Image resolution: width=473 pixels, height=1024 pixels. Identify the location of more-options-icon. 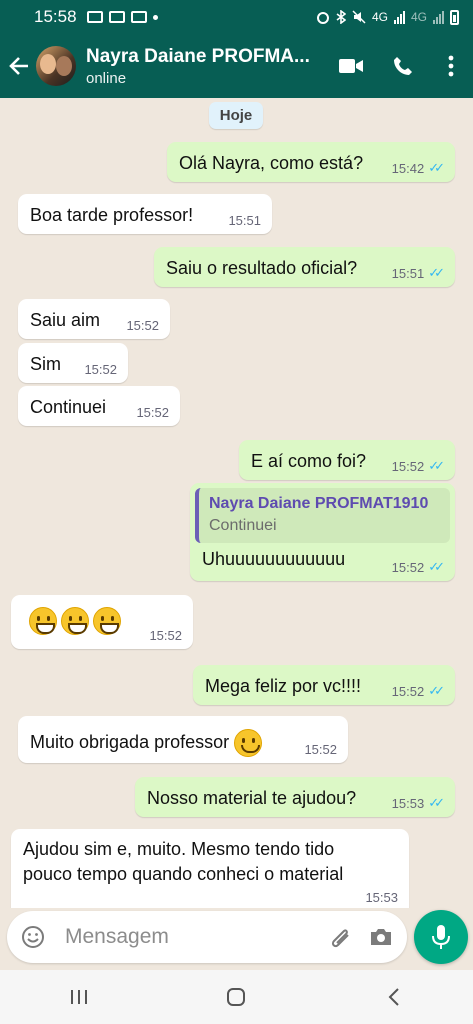
(451, 66).